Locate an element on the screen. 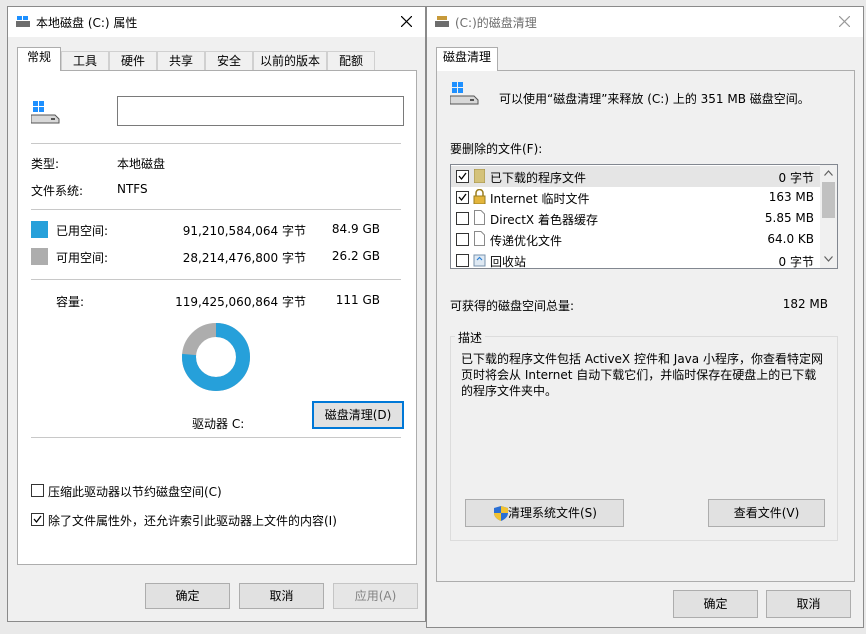  tab-sharing: 共享 is located at coordinates (181, 61).